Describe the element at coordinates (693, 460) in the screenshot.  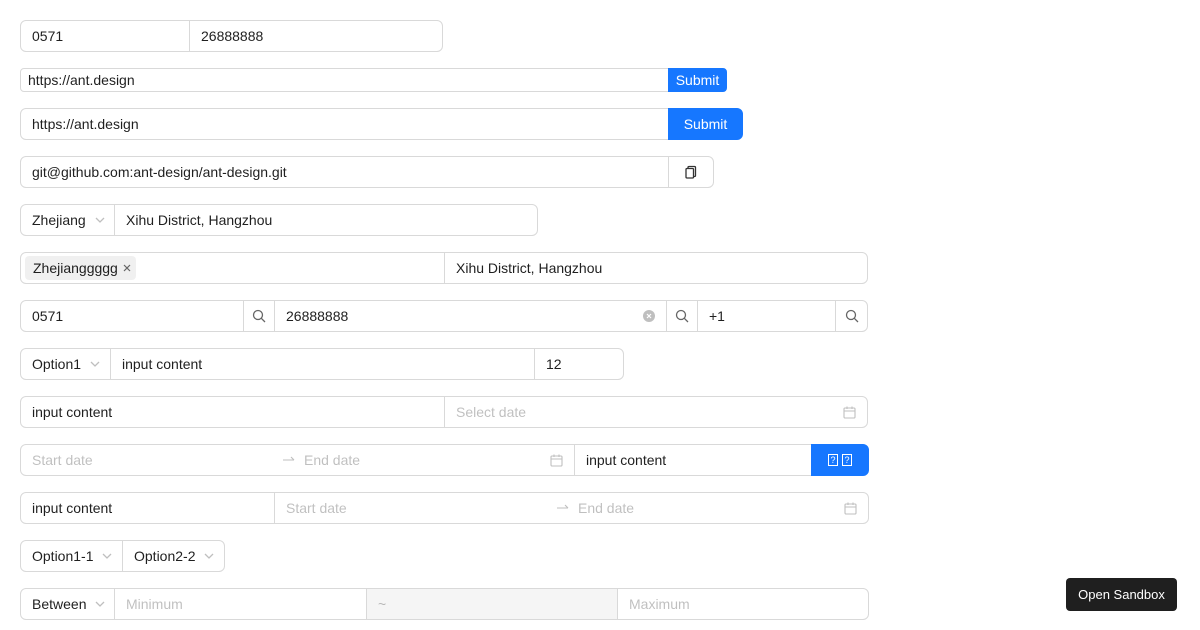
I see `content-input-3: input content` at that location.